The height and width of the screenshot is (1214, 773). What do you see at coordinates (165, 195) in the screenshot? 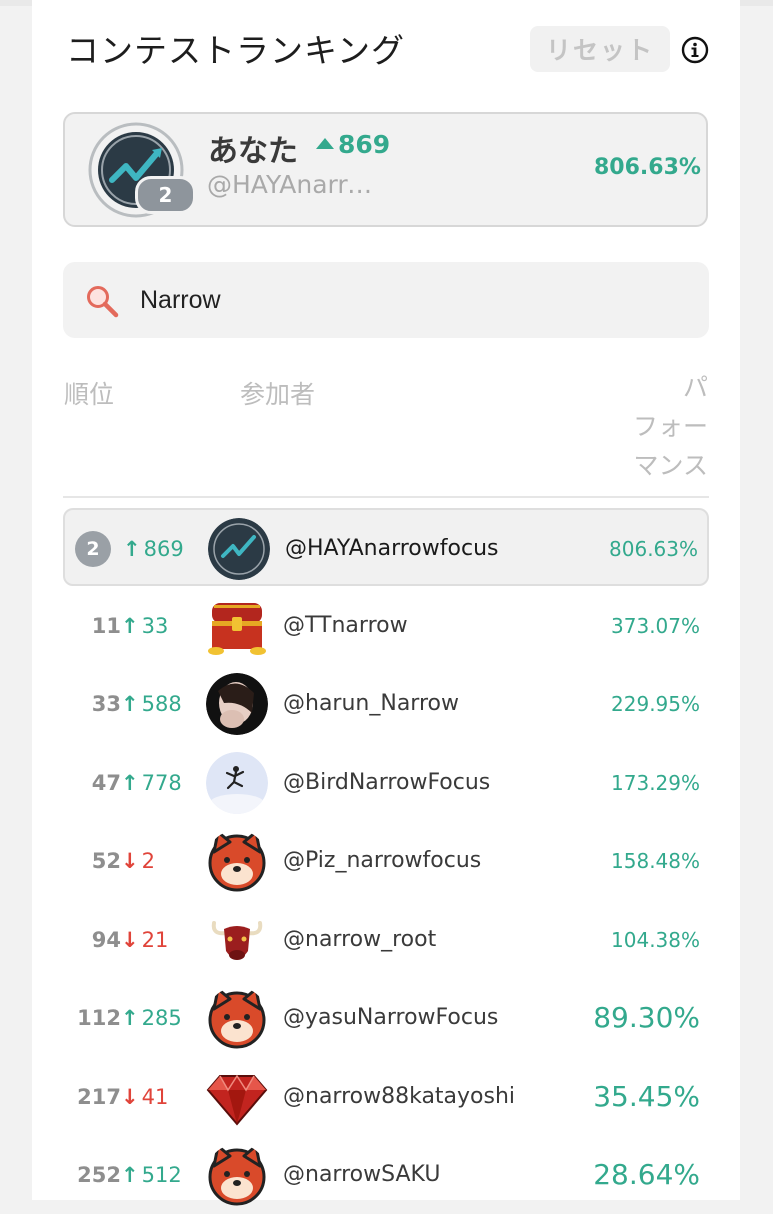
I see `your-rank-badge: 2` at bounding box center [165, 195].